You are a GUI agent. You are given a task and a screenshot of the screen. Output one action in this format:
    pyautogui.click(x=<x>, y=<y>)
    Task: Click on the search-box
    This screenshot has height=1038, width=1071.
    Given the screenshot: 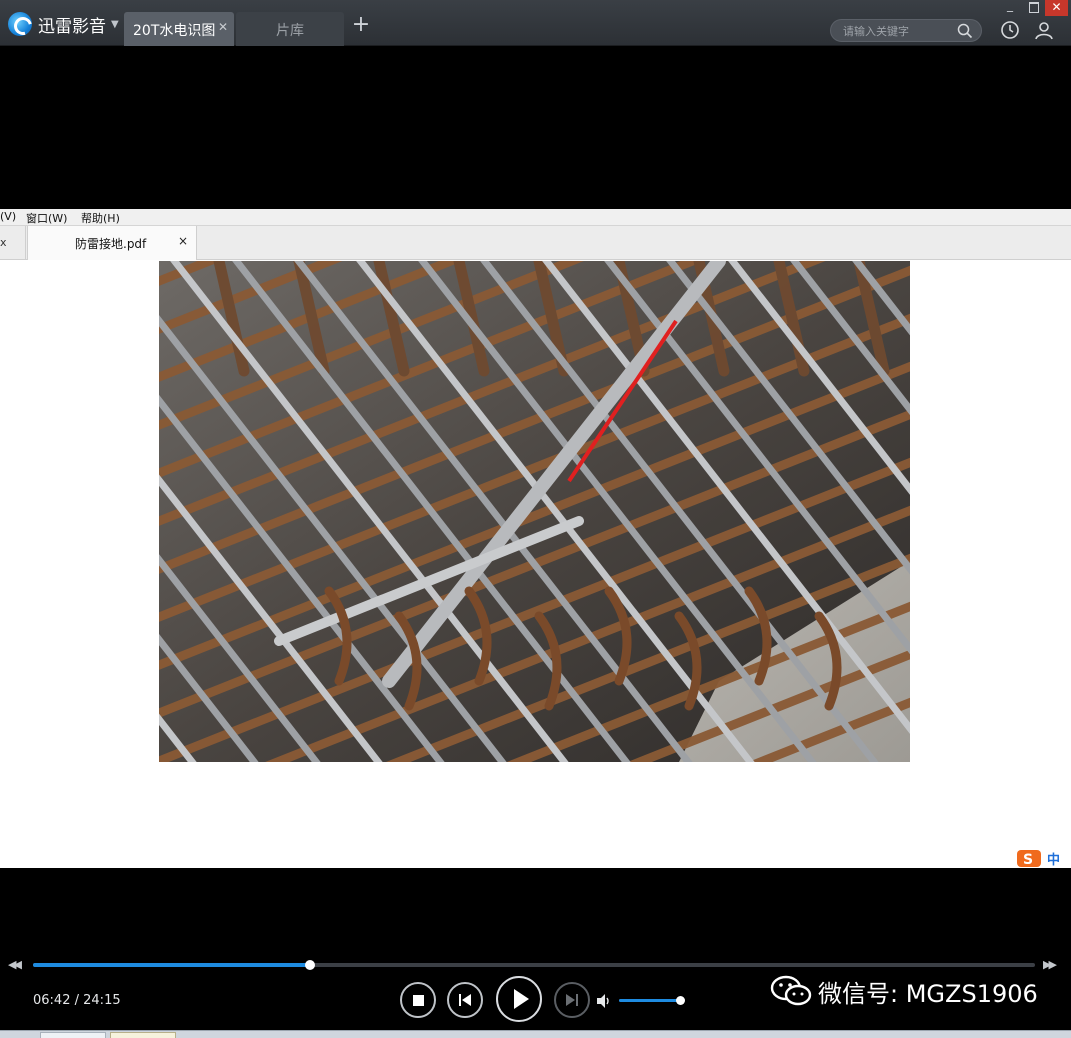 What is the action you would take?
    pyautogui.click(x=906, y=30)
    